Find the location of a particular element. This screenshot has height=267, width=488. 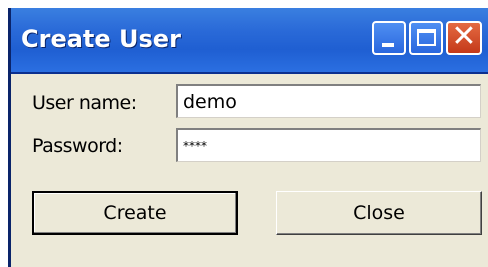

minimize-icon is located at coordinates (388, 45).